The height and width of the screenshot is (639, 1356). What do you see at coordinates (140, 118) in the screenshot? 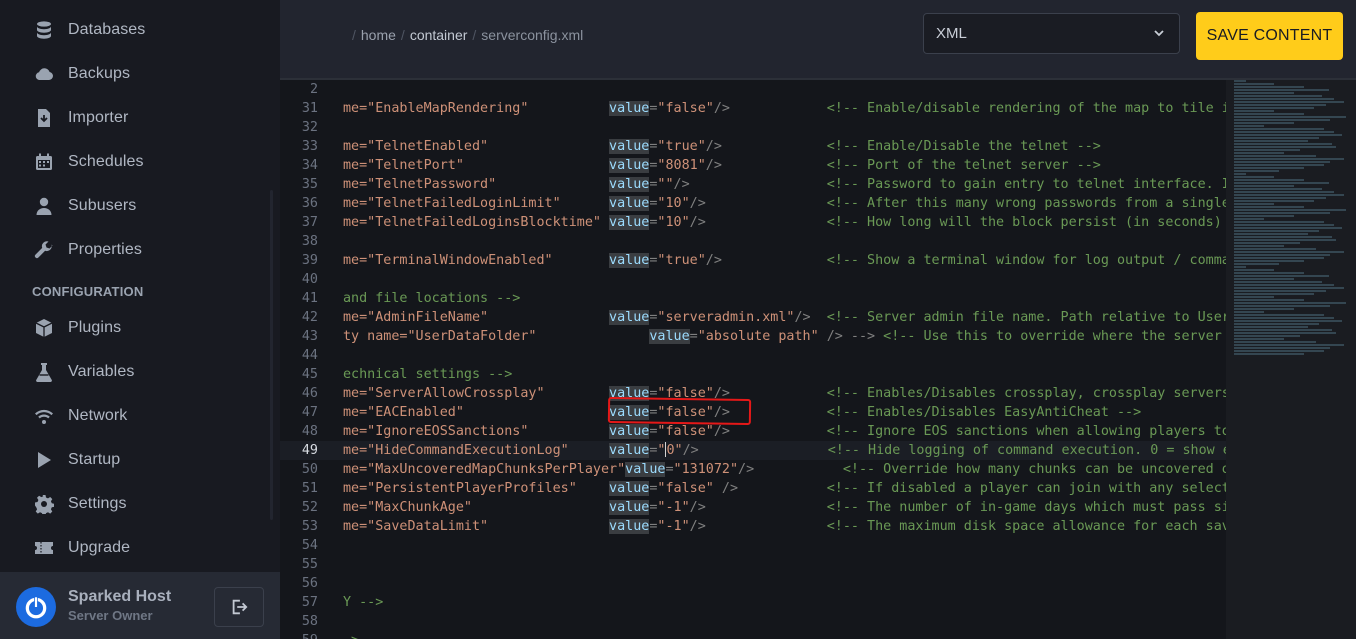
I see `sidebar-item-importer: Importer` at bounding box center [140, 118].